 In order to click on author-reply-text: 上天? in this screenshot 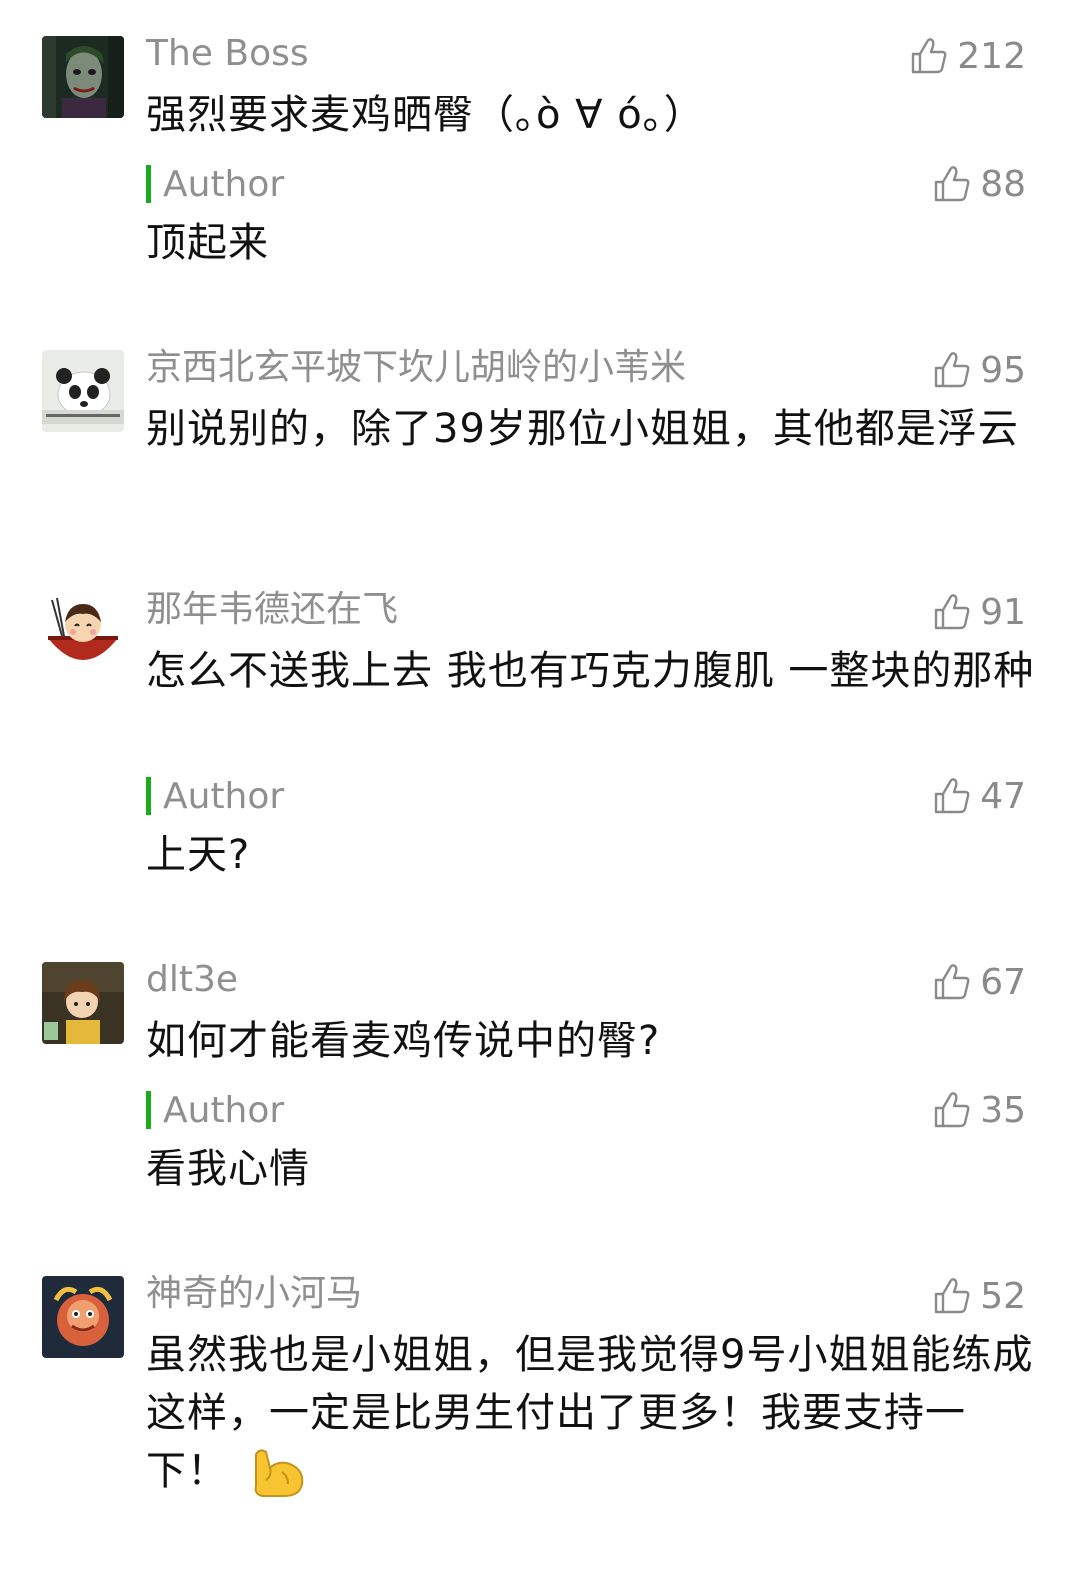, I will do `click(198, 855)`.